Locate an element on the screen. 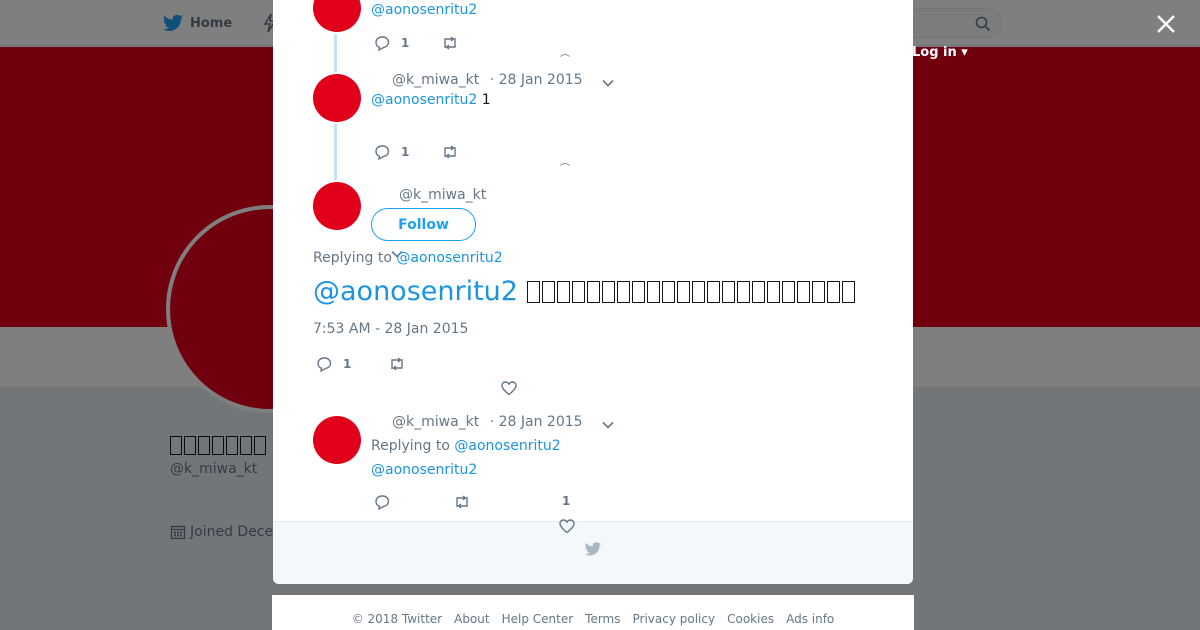  close-icon is located at coordinates (1166, 24).